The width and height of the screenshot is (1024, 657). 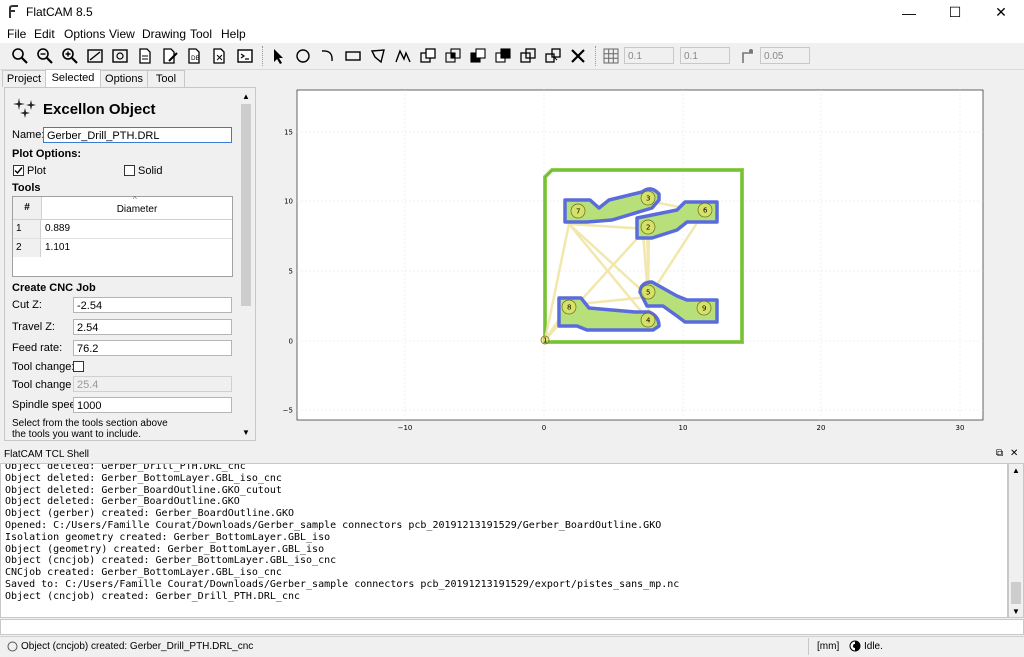 What do you see at coordinates (403, 56) in the screenshot?
I see `path-tool-icon` at bounding box center [403, 56].